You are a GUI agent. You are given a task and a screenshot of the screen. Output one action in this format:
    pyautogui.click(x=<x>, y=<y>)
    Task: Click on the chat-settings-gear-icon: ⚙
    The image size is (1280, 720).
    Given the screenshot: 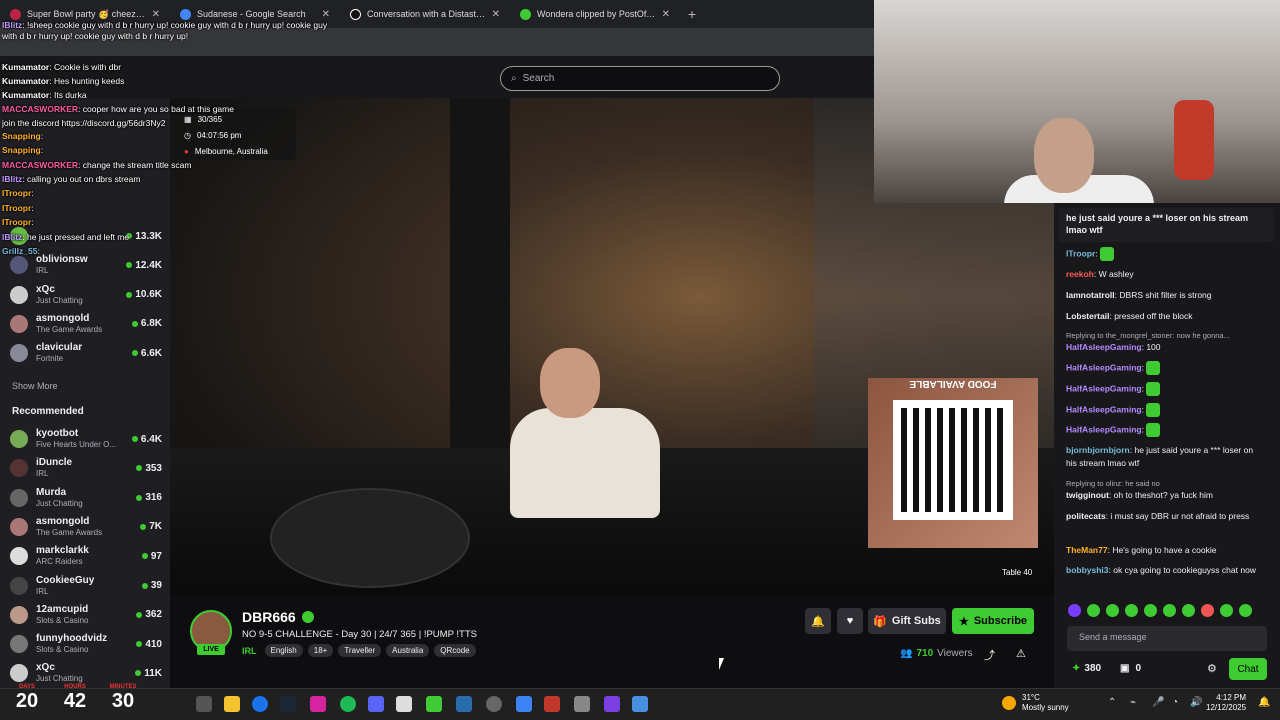 What is the action you would take?
    pyautogui.click(x=1212, y=668)
    